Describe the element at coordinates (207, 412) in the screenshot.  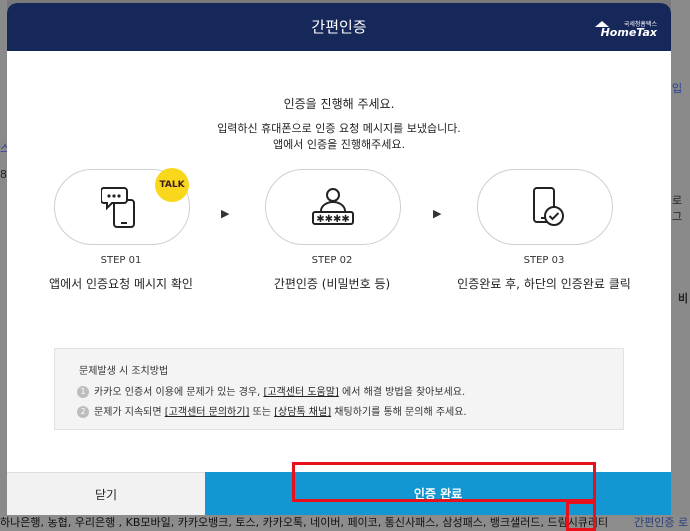
I see `customer-inquiry-link: [고객센터 문의하기]` at that location.